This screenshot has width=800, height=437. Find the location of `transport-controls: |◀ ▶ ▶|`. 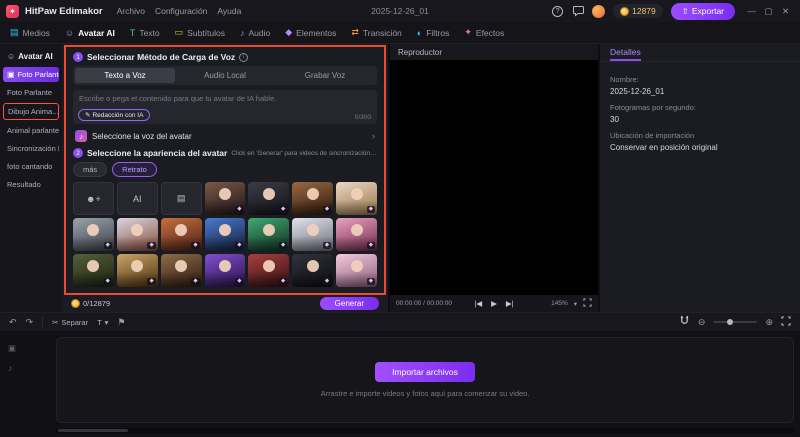

transport-controls: |◀ ▶ ▶| is located at coordinates (493, 303).